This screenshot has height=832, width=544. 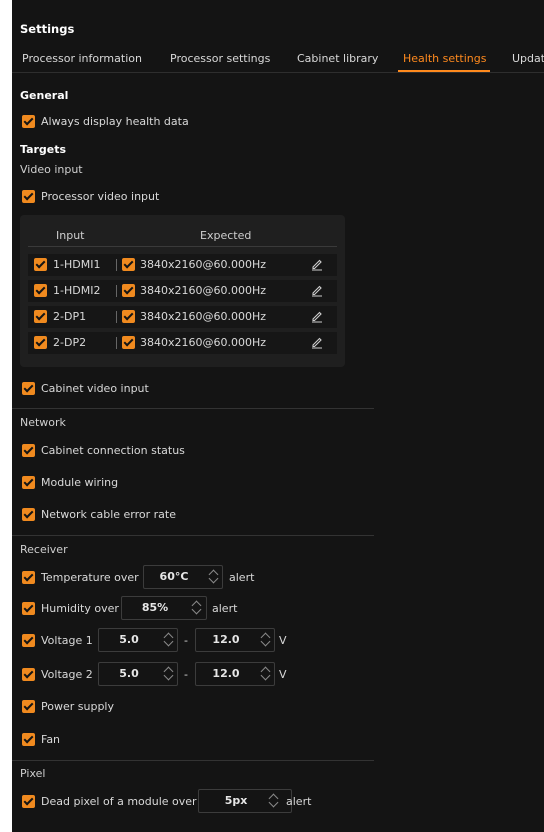 I want to click on fan-label: Fan, so click(x=51, y=739).